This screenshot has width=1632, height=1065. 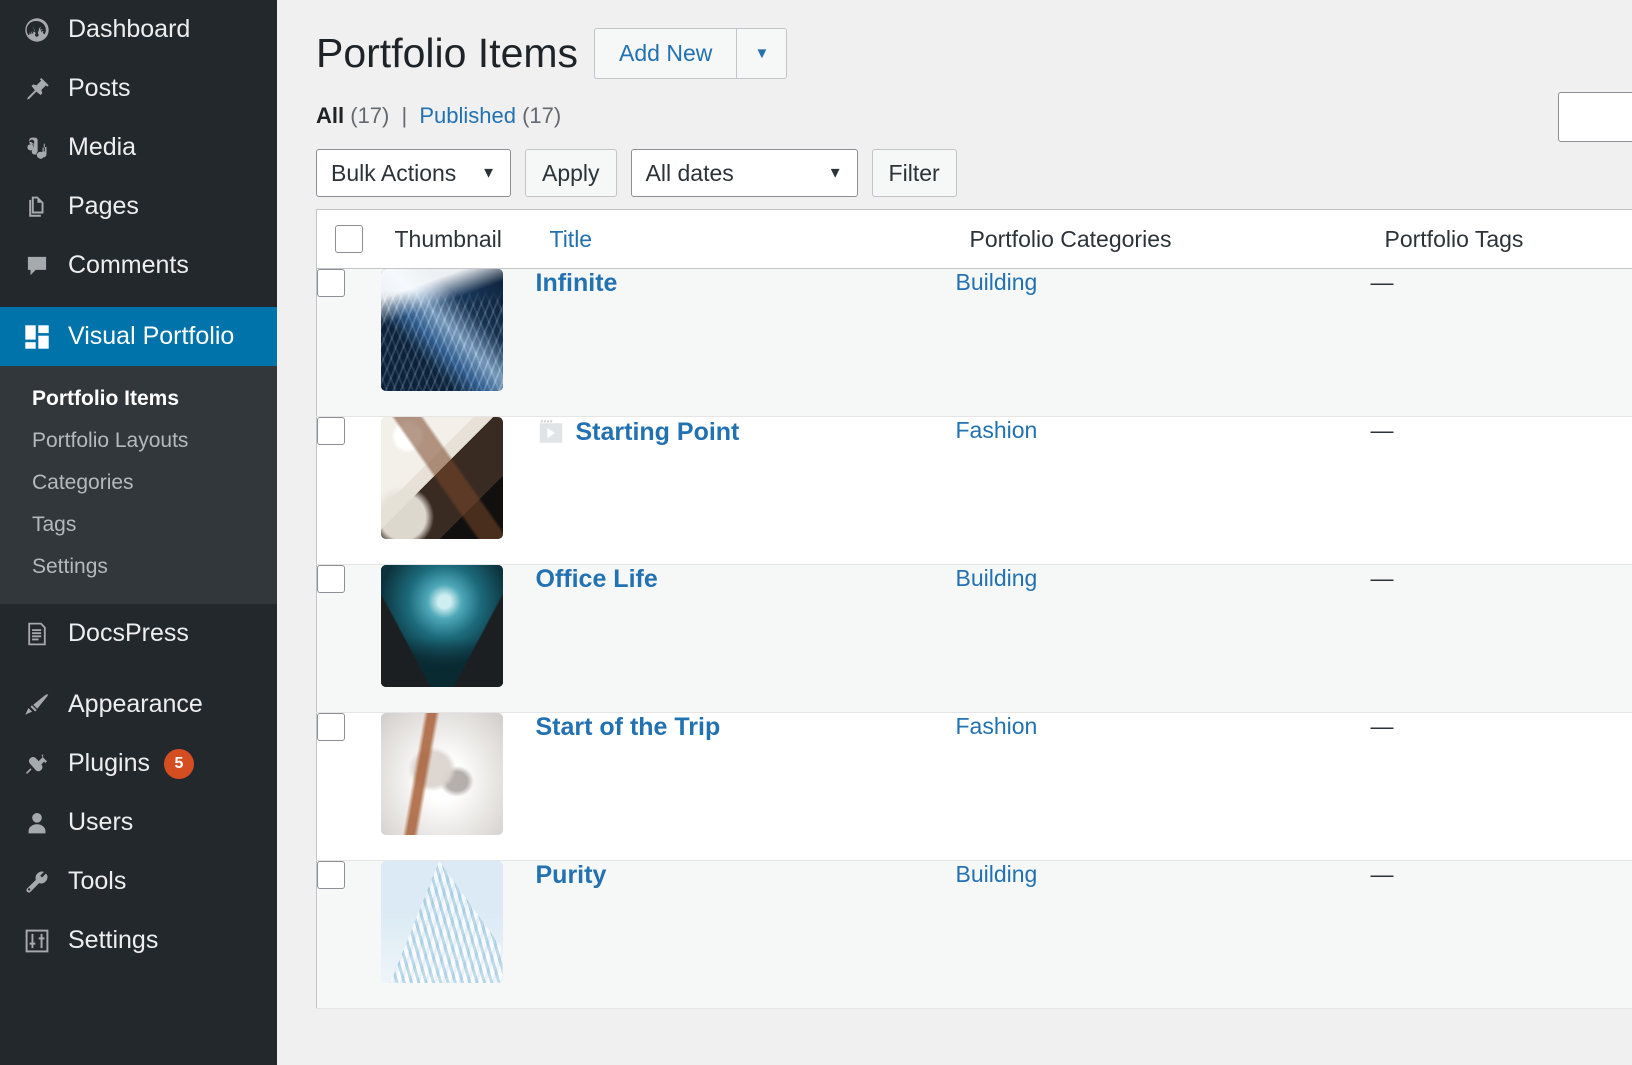 I want to click on sidebar-item-settings: Settings, so click(x=138, y=940).